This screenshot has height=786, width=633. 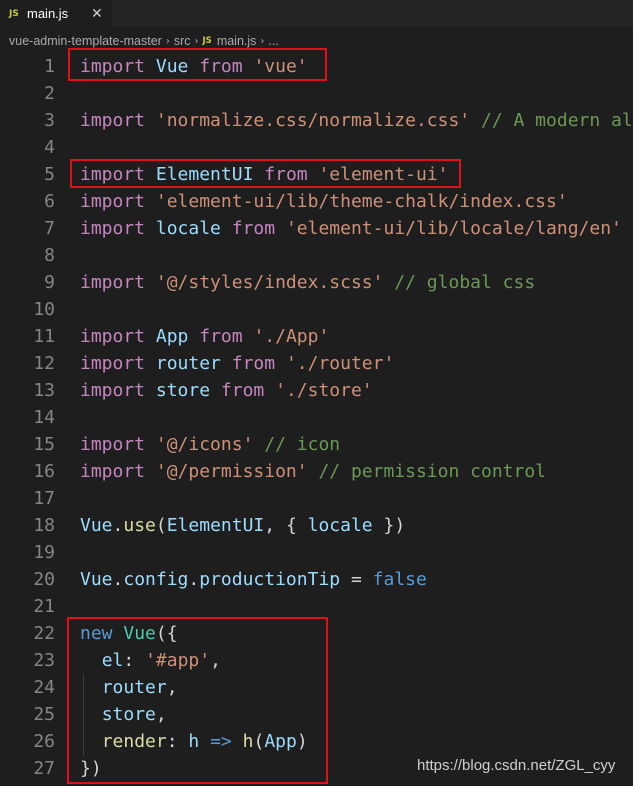 What do you see at coordinates (96, 525) in the screenshot?
I see `code-token: Vue` at bounding box center [96, 525].